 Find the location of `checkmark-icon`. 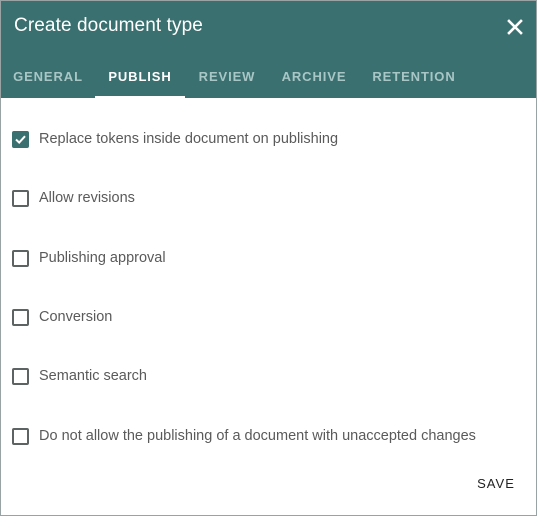

checkmark-icon is located at coordinates (20, 139).